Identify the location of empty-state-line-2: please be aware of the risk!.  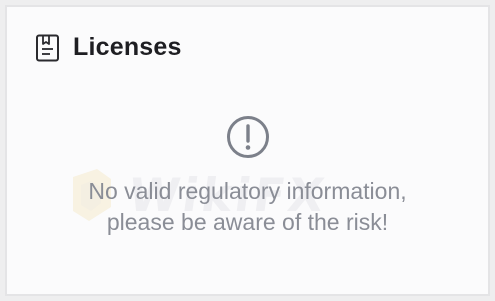
(247, 222).